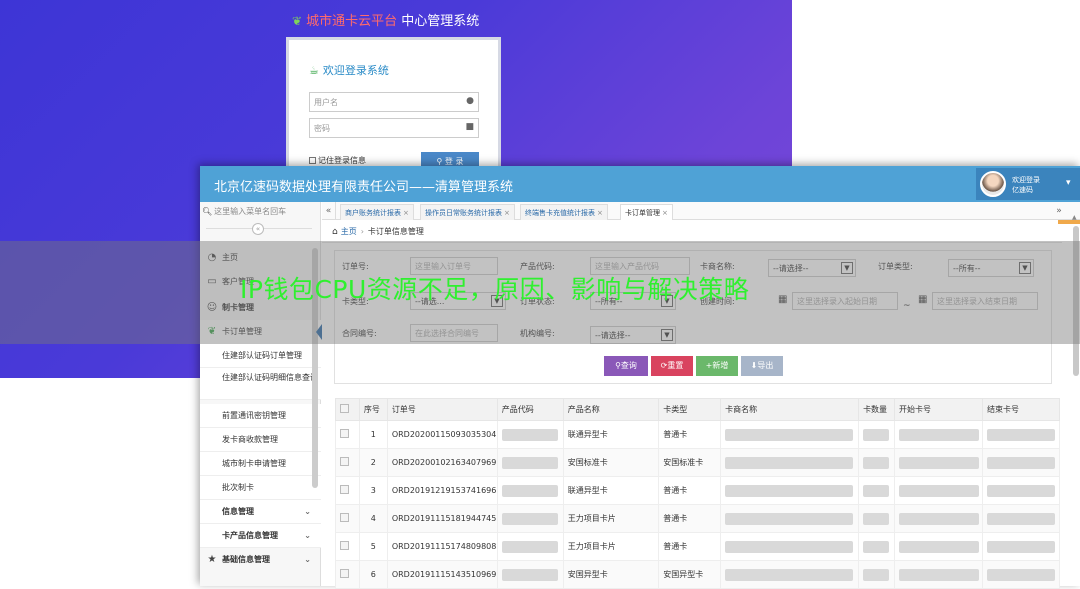 The width and height of the screenshot is (1080, 589). I want to click on remember-me: 记住登录信息, so click(337, 160).